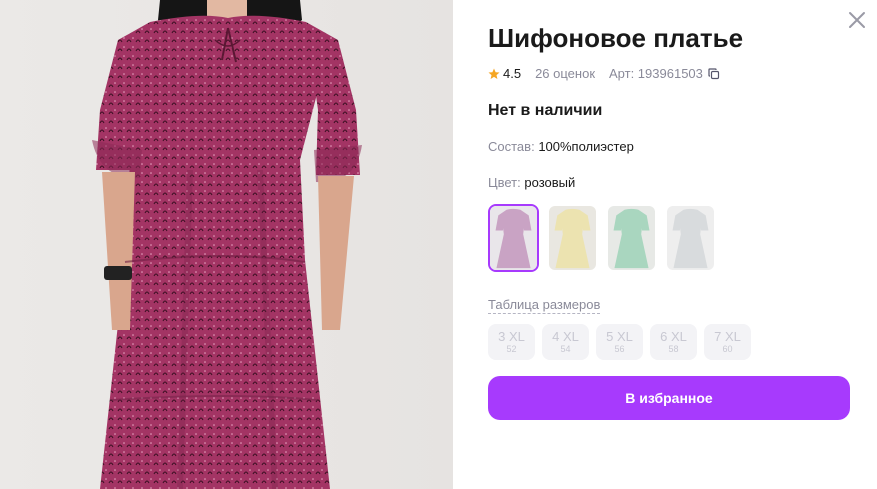 This screenshot has width=877, height=489. I want to click on color-swatch-yellow, so click(572, 238).